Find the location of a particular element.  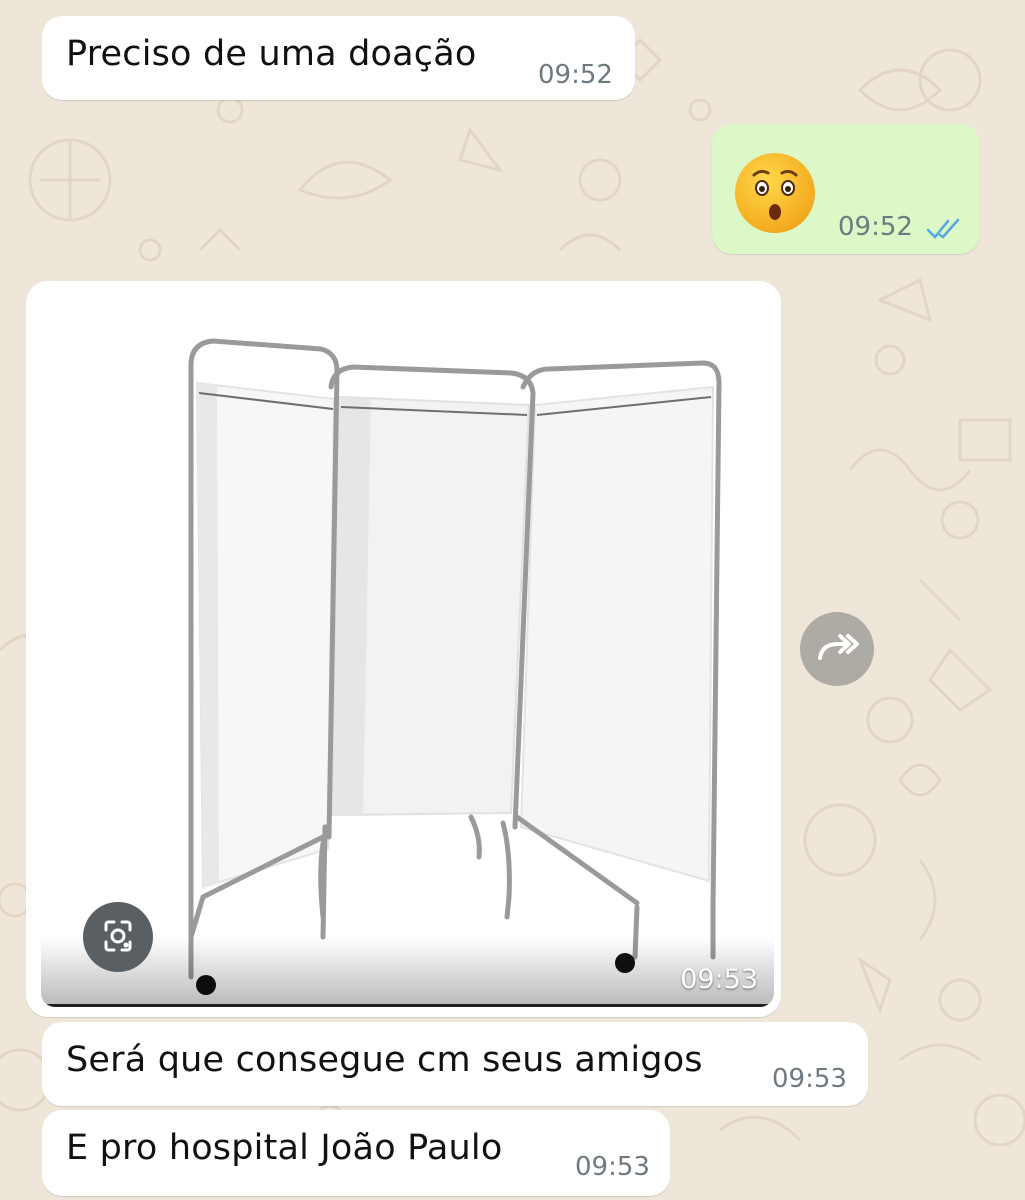

double-check-icon is located at coordinates (943, 228).